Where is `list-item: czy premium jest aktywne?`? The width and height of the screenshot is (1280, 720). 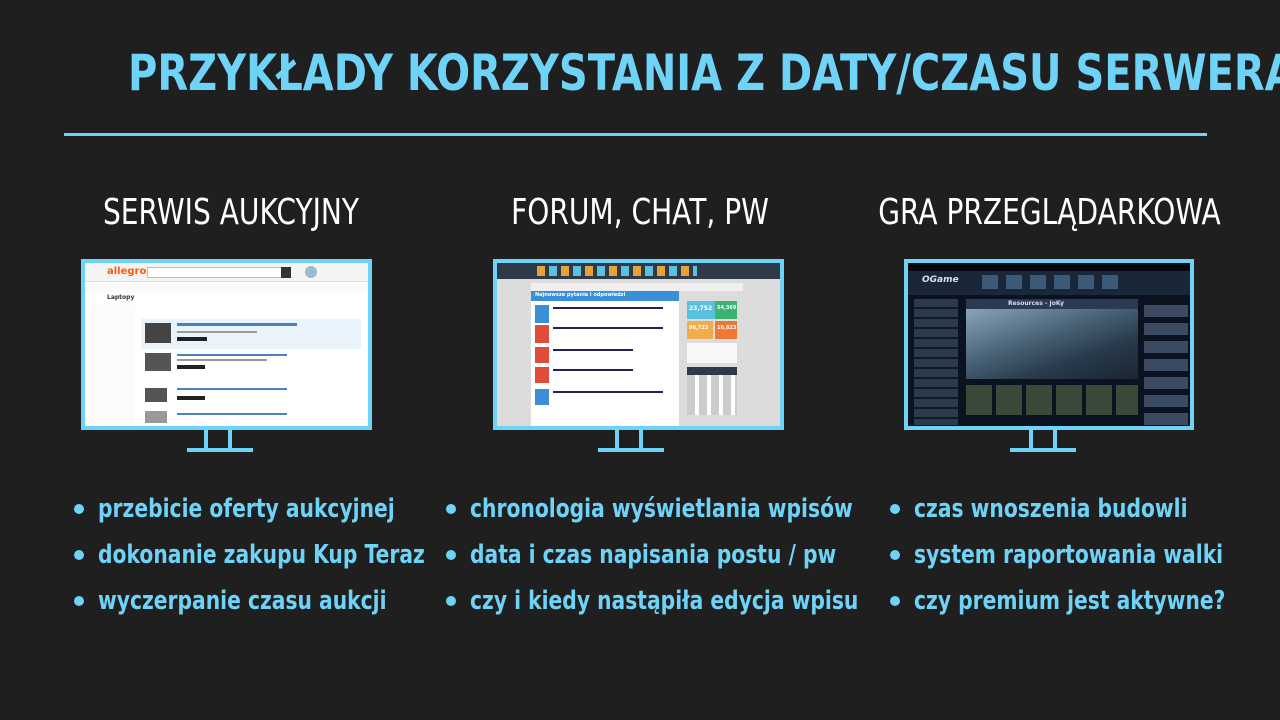 list-item: czy premium jest aktywne? is located at coordinates (1085, 605).